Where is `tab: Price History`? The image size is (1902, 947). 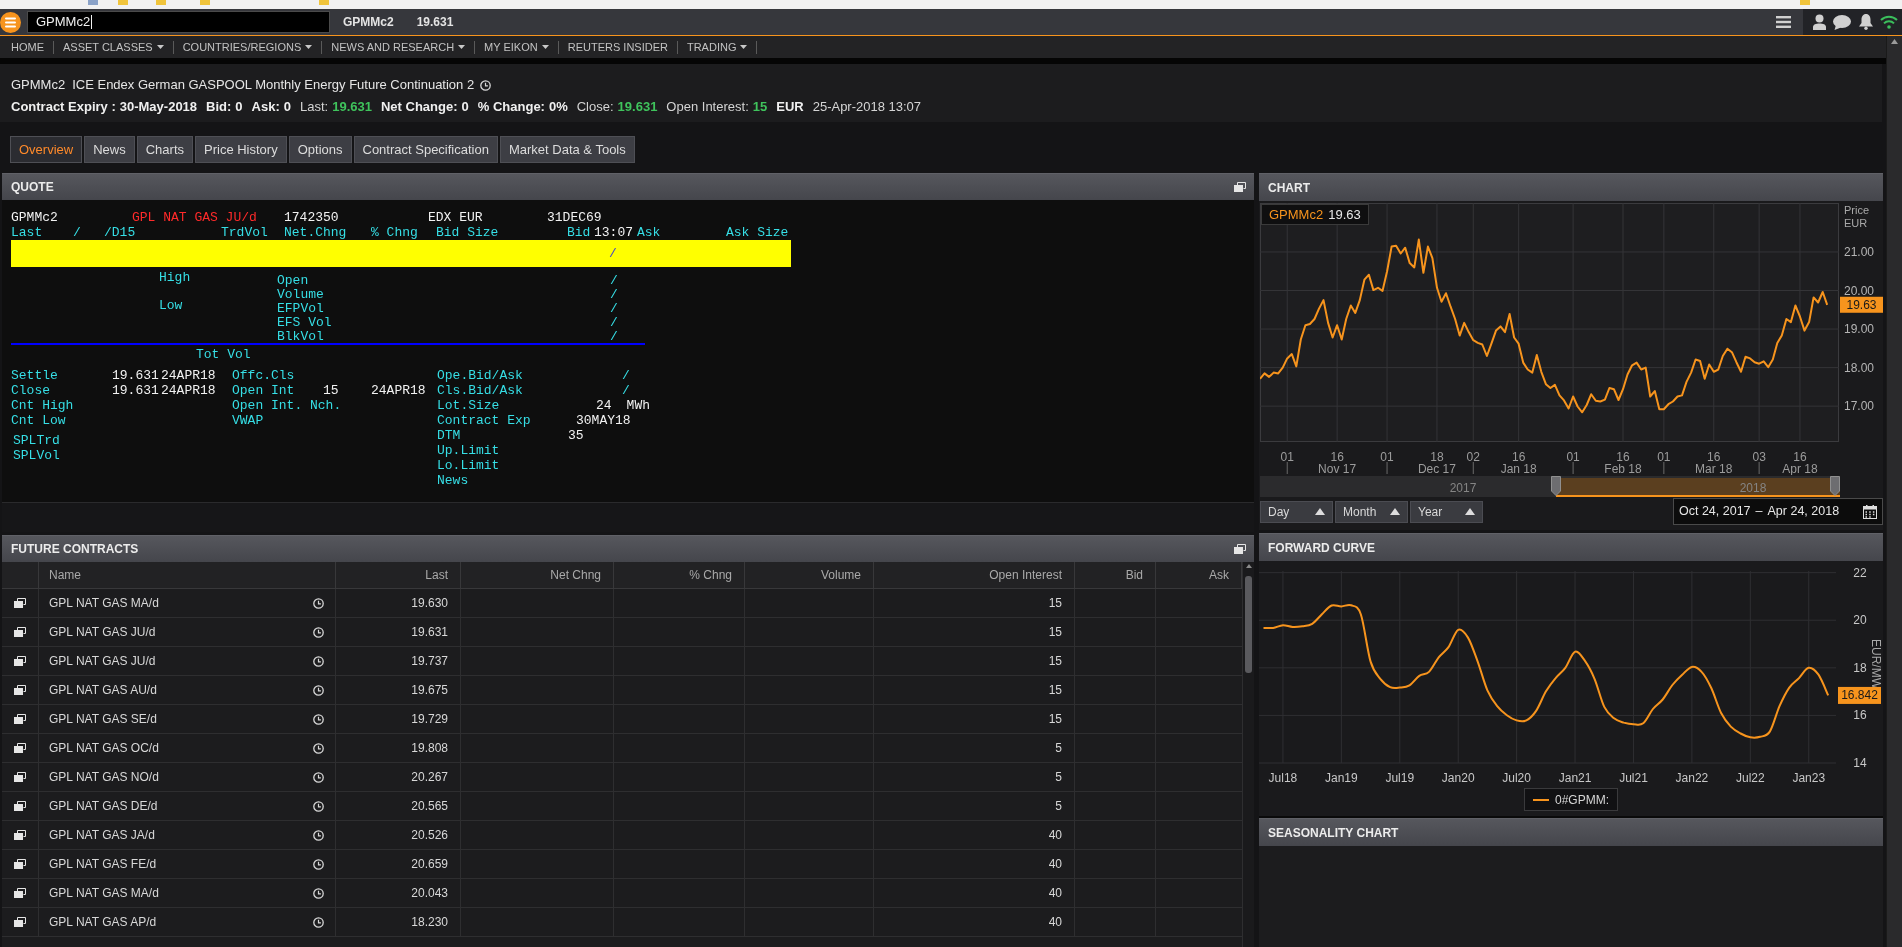 tab: Price History is located at coordinates (241, 149).